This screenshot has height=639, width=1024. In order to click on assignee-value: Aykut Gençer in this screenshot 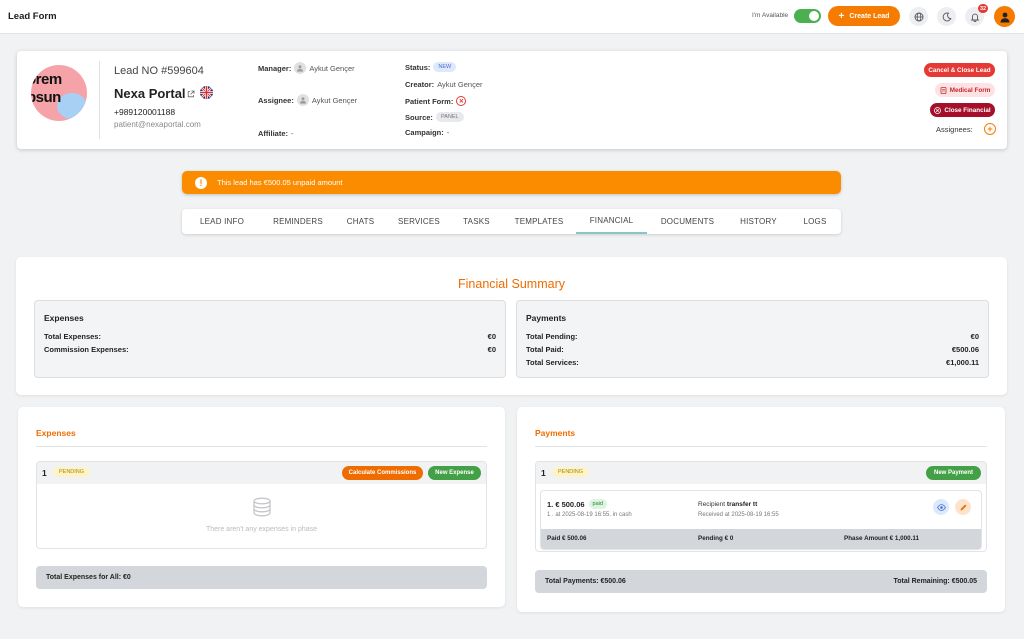, I will do `click(334, 100)`.